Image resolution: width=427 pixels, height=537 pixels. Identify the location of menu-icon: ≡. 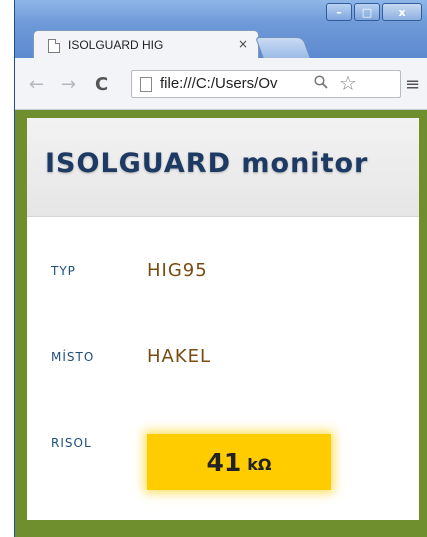
(412, 84).